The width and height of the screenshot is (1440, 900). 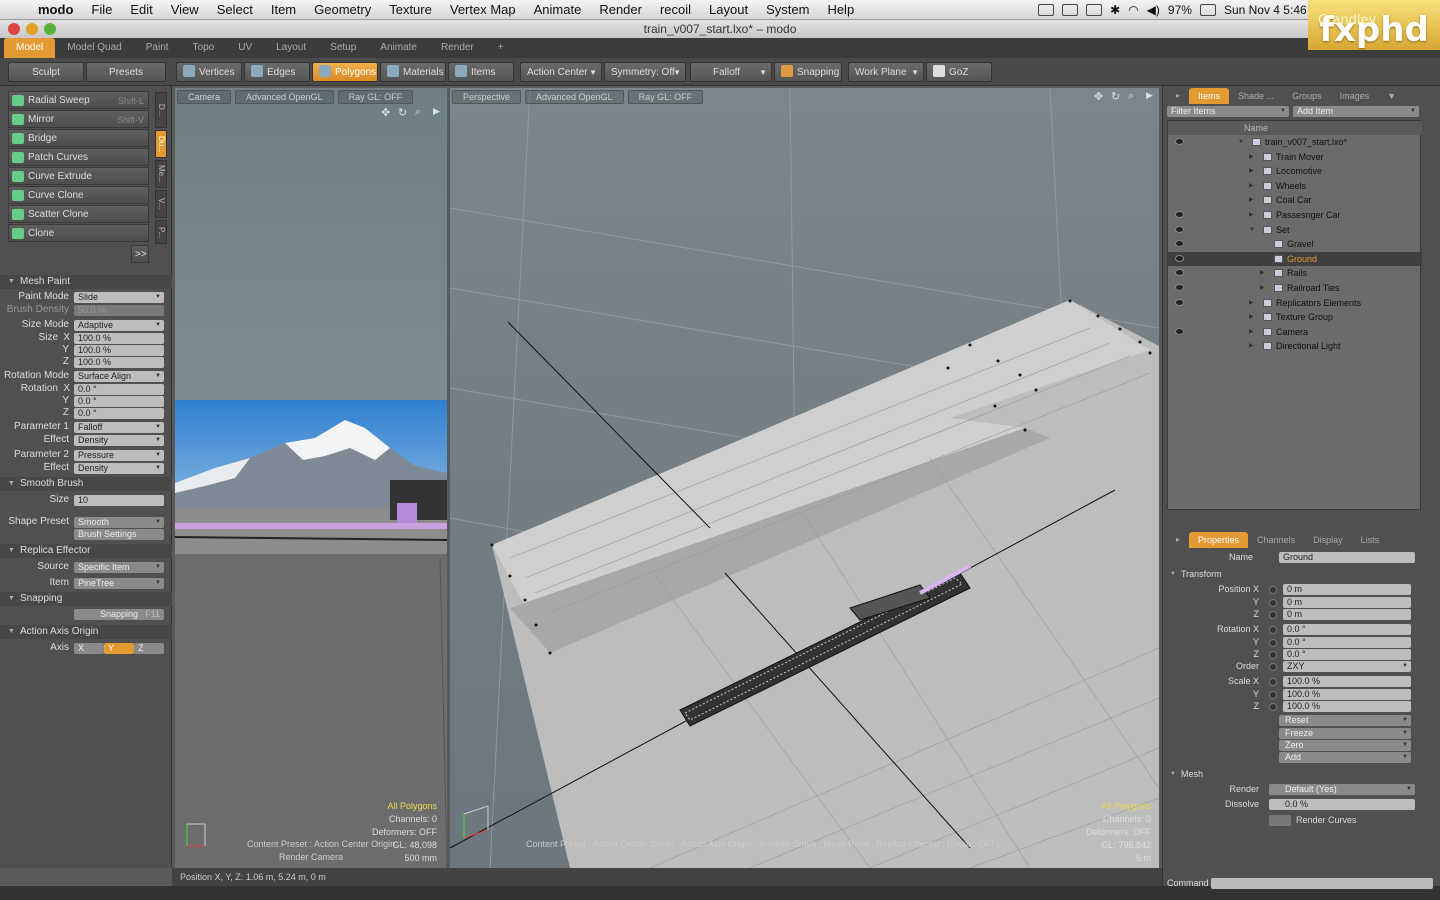 I want to click on raygl-tab: Ray GL: OFF, so click(x=375, y=97).